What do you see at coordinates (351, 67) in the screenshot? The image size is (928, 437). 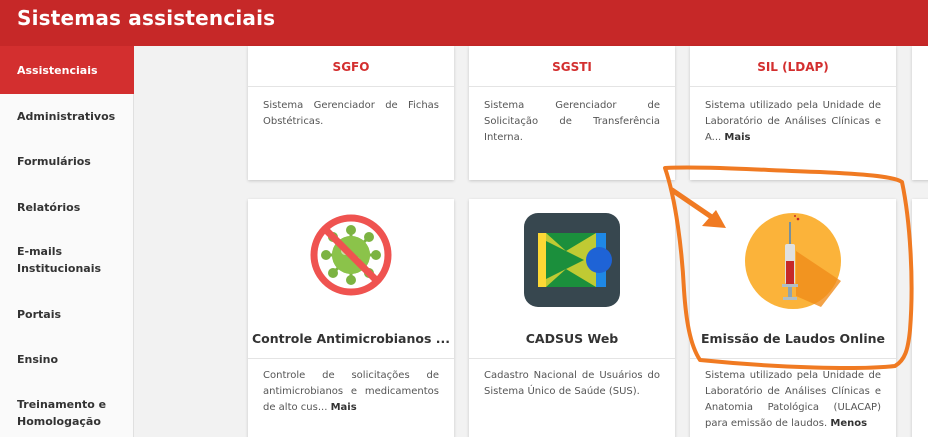 I see `card-title: SGFO` at bounding box center [351, 67].